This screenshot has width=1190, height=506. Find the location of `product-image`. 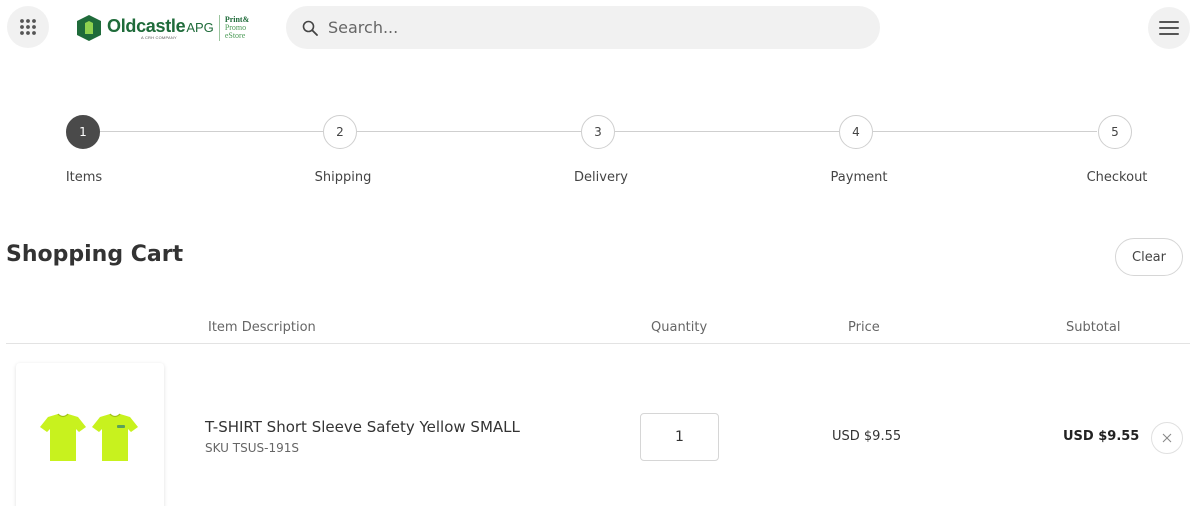

product-image is located at coordinates (90, 434).